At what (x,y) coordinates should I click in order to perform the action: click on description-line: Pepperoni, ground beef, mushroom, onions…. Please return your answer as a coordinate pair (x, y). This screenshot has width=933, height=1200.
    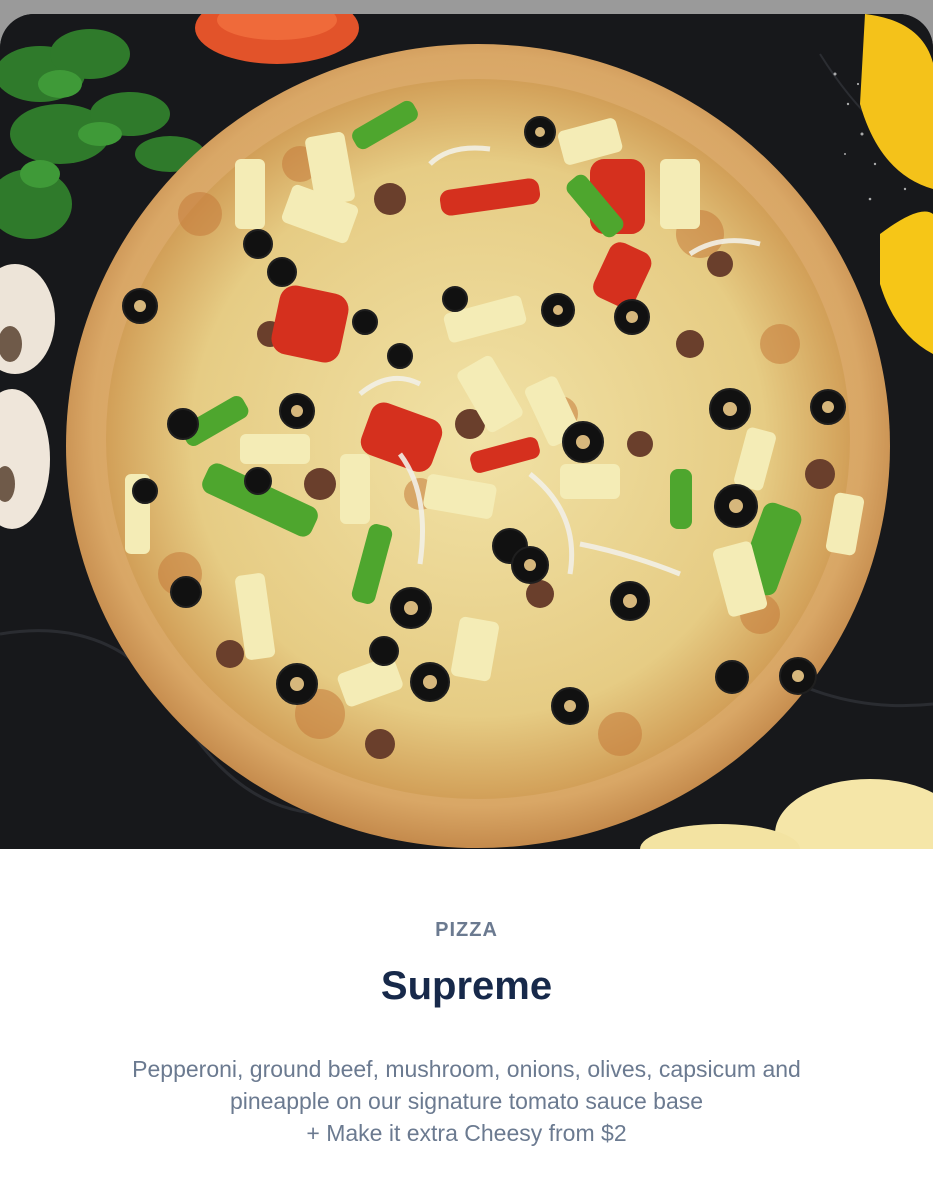
    Looking at the image, I should click on (466, 1069).